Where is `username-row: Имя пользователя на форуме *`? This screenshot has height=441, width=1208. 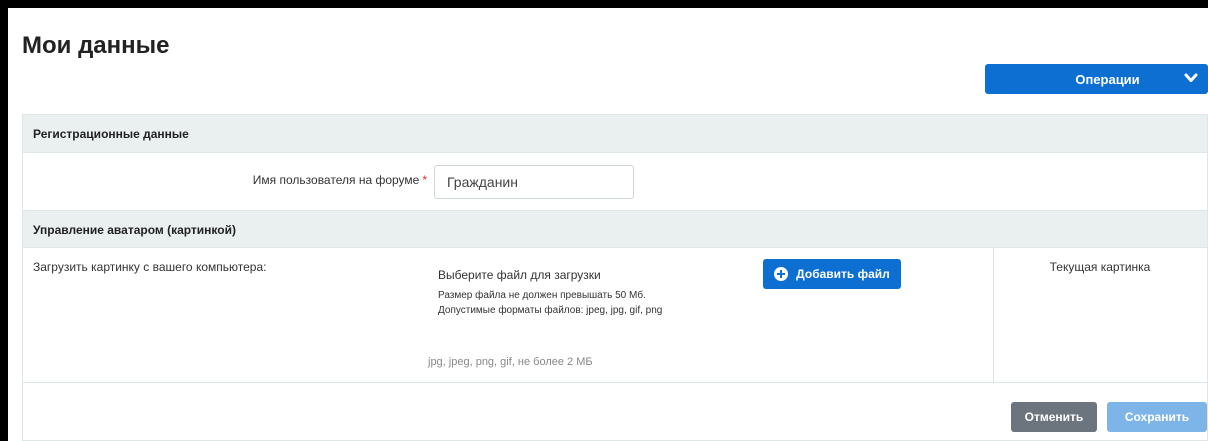
username-row: Имя пользователя на форуме * is located at coordinates (615, 181).